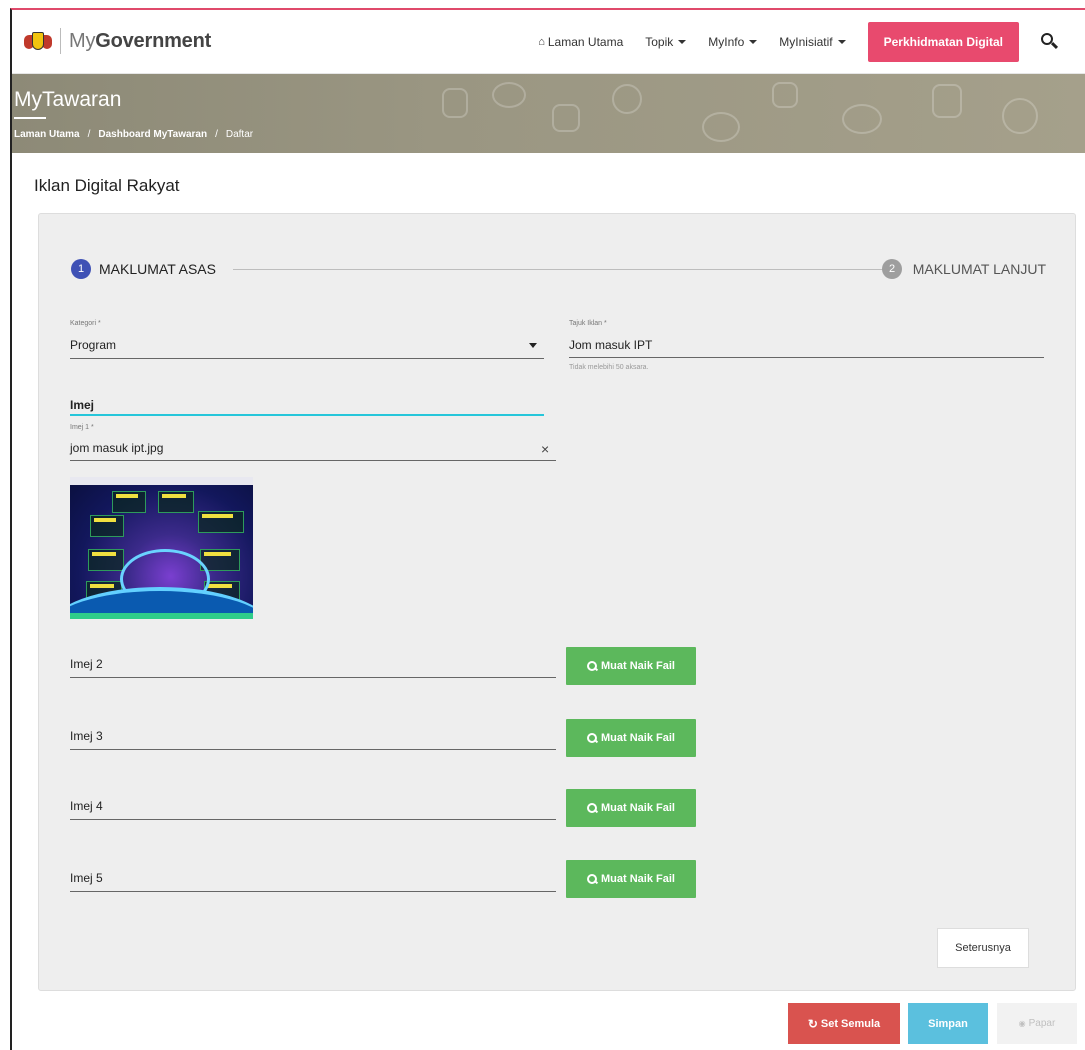 This screenshot has height=1050, width=1085. What do you see at coordinates (1022, 1023) in the screenshot?
I see `eye-icon: ◉` at bounding box center [1022, 1023].